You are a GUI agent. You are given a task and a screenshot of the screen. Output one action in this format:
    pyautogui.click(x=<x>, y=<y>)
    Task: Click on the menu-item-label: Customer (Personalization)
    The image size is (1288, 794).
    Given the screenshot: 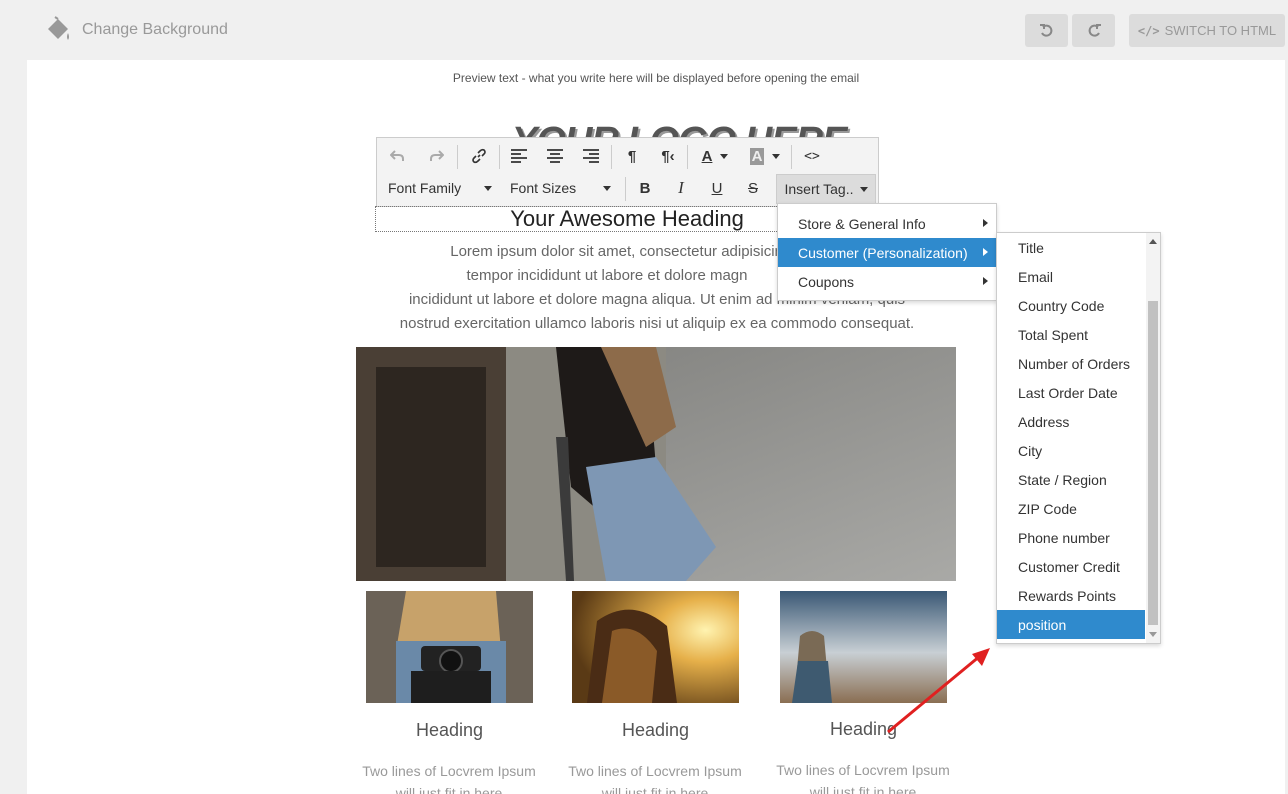 What is the action you would take?
    pyautogui.click(x=883, y=252)
    